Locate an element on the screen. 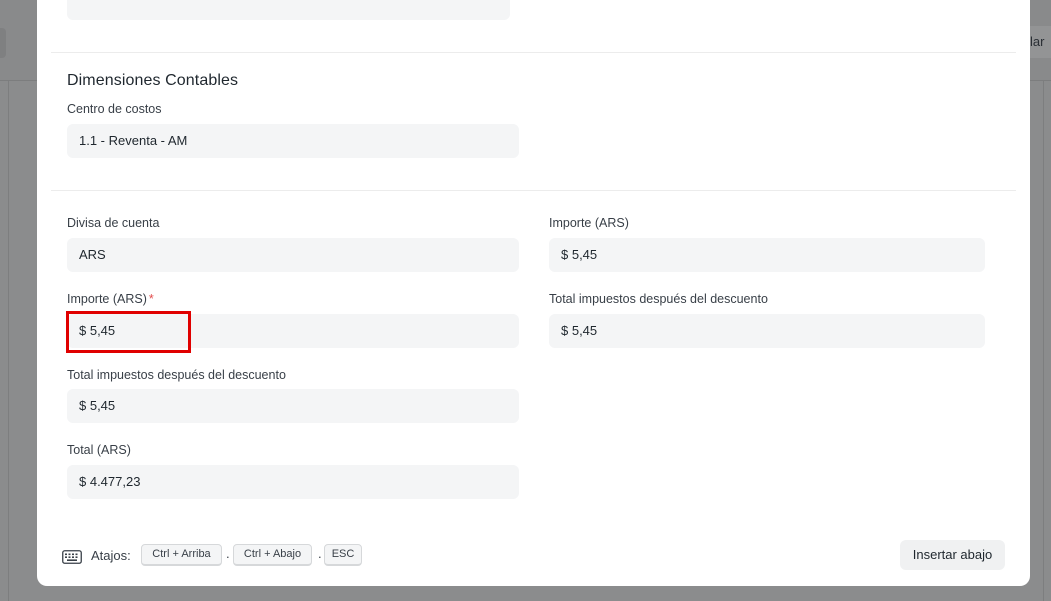 The image size is (1051, 601). cost-center-label: Centro de costos is located at coordinates (114, 109).